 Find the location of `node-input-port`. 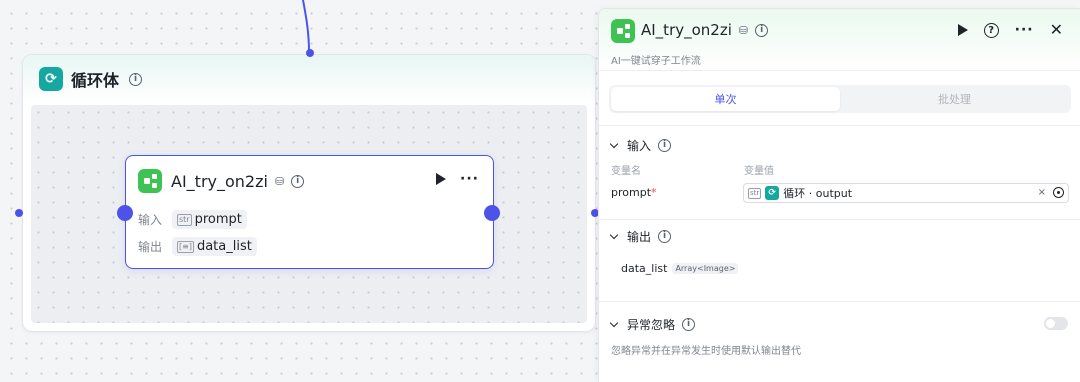

node-input-port is located at coordinates (125, 213).